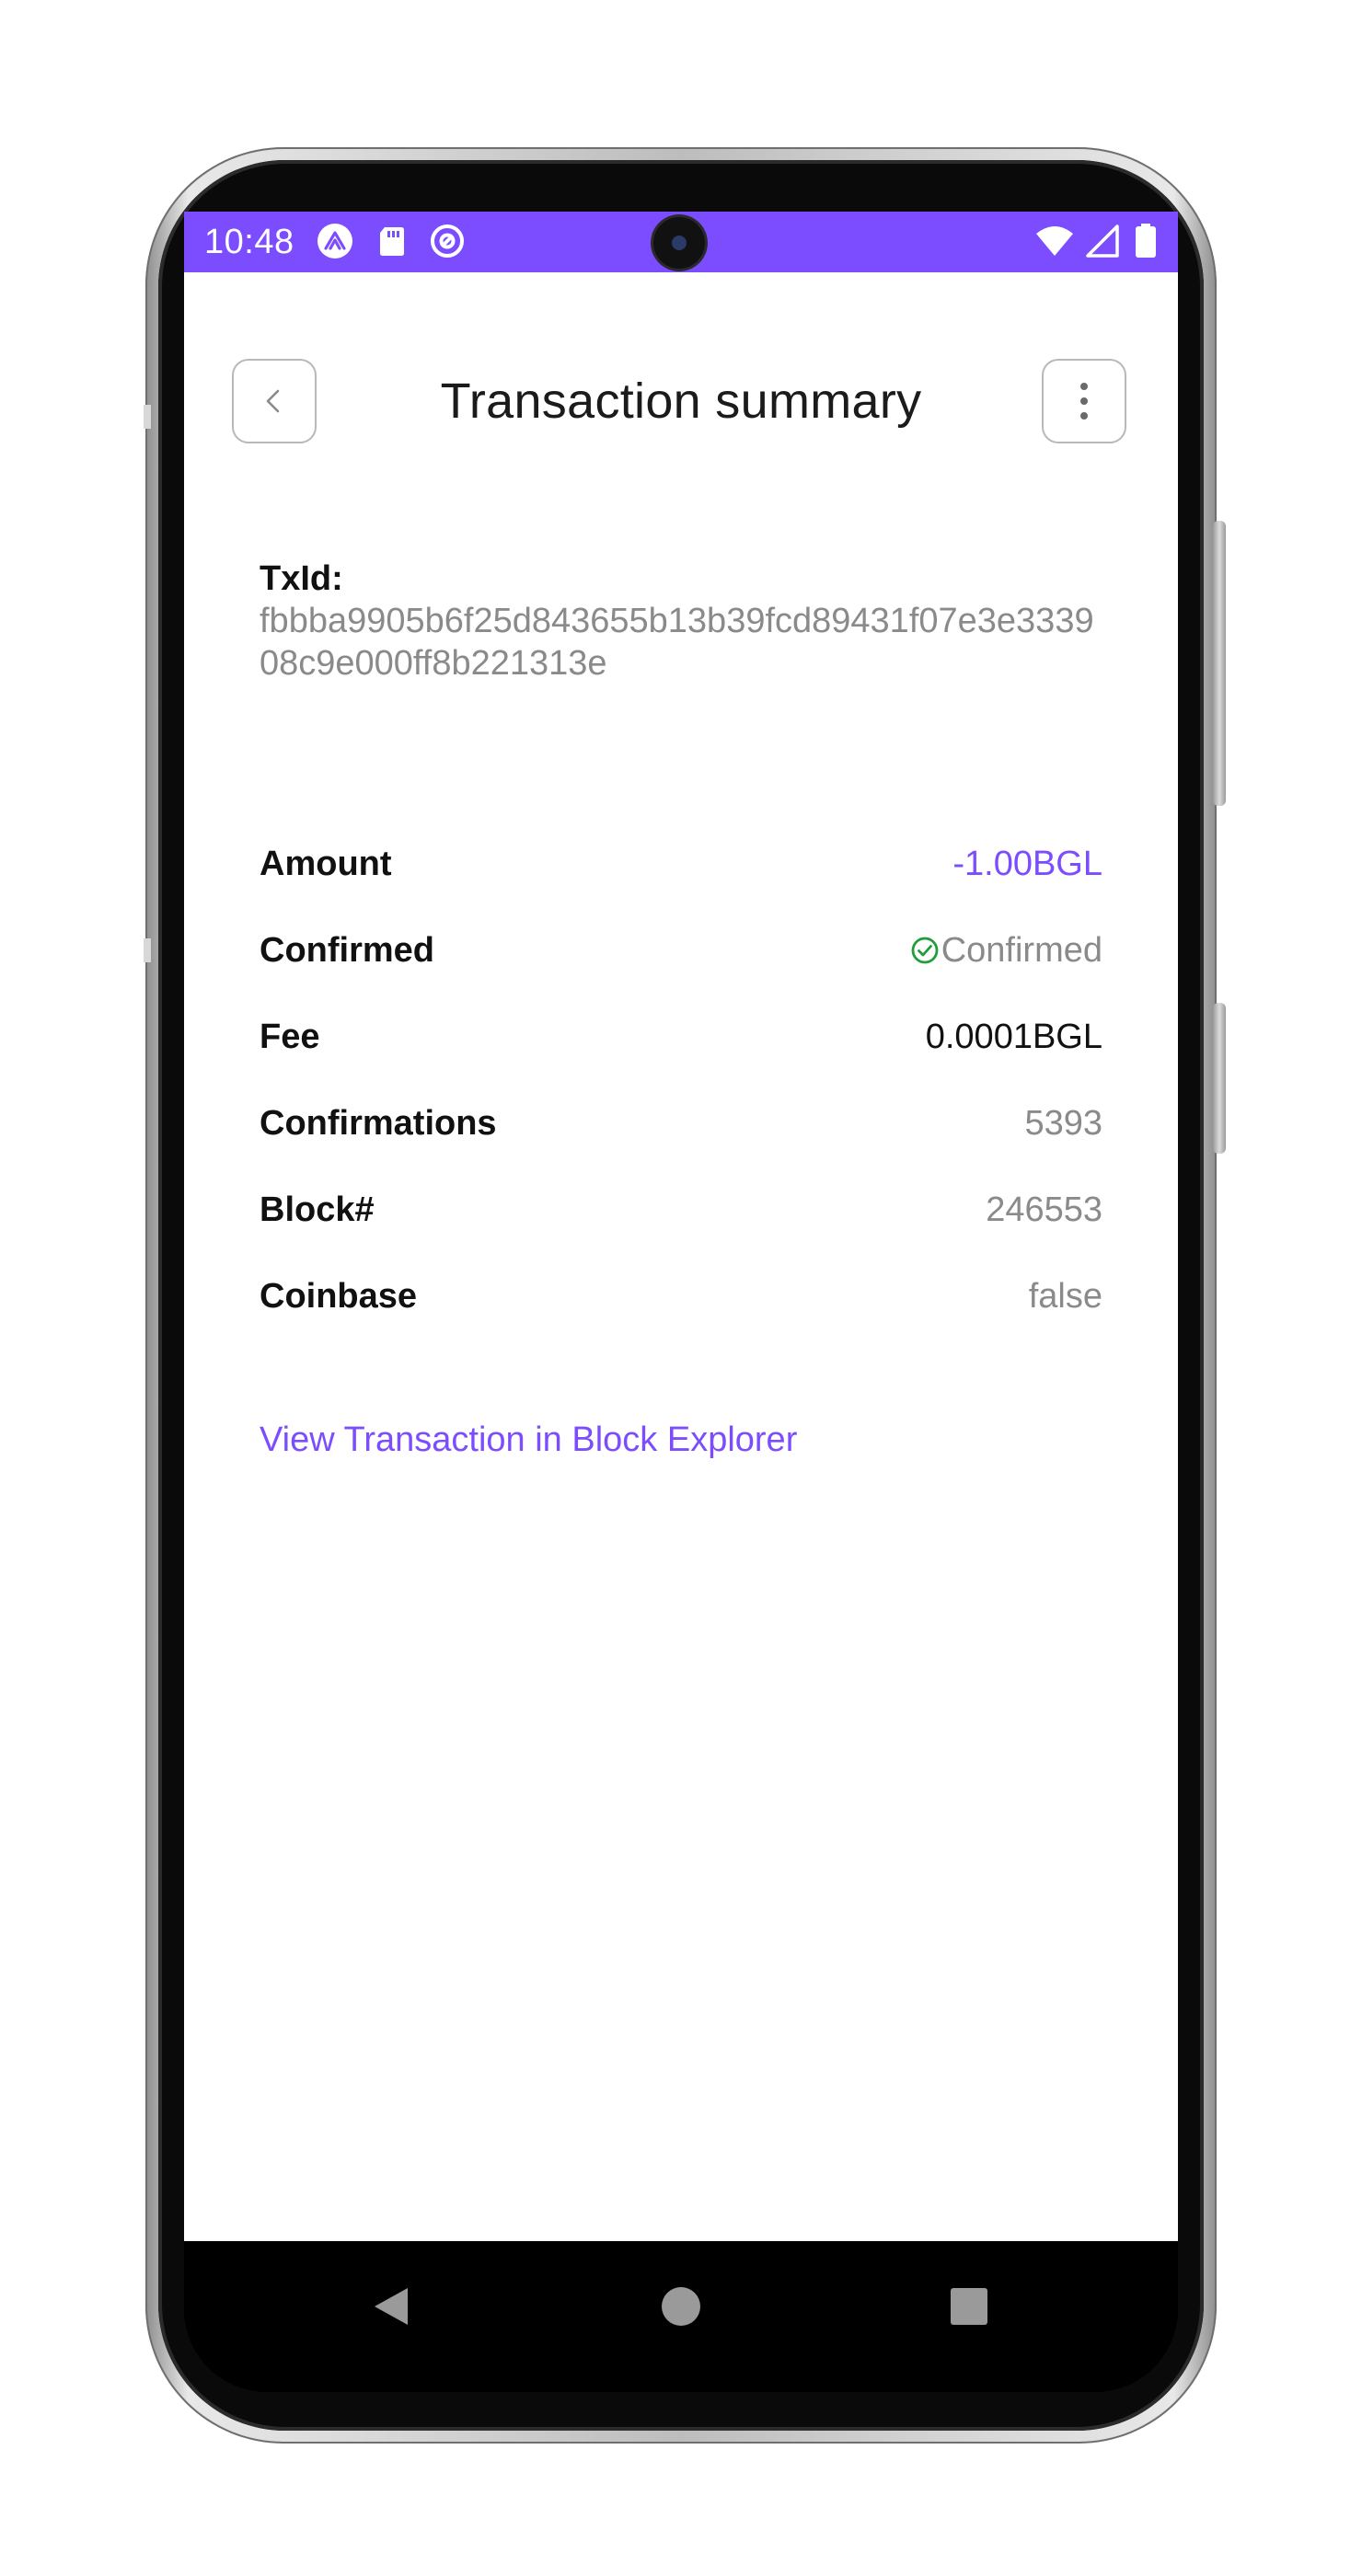 This screenshot has width=1362, height=2576. Describe the element at coordinates (339, 1296) in the screenshot. I see `detail-label: Coinbase` at that location.